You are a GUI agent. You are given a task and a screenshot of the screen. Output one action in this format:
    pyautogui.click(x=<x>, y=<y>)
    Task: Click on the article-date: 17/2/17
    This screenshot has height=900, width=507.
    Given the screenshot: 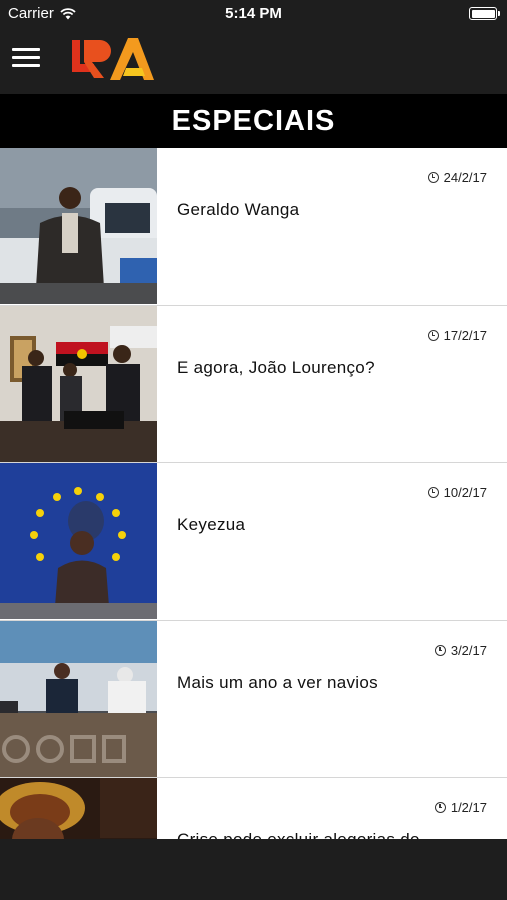 What is the action you would take?
    pyautogui.click(x=457, y=335)
    